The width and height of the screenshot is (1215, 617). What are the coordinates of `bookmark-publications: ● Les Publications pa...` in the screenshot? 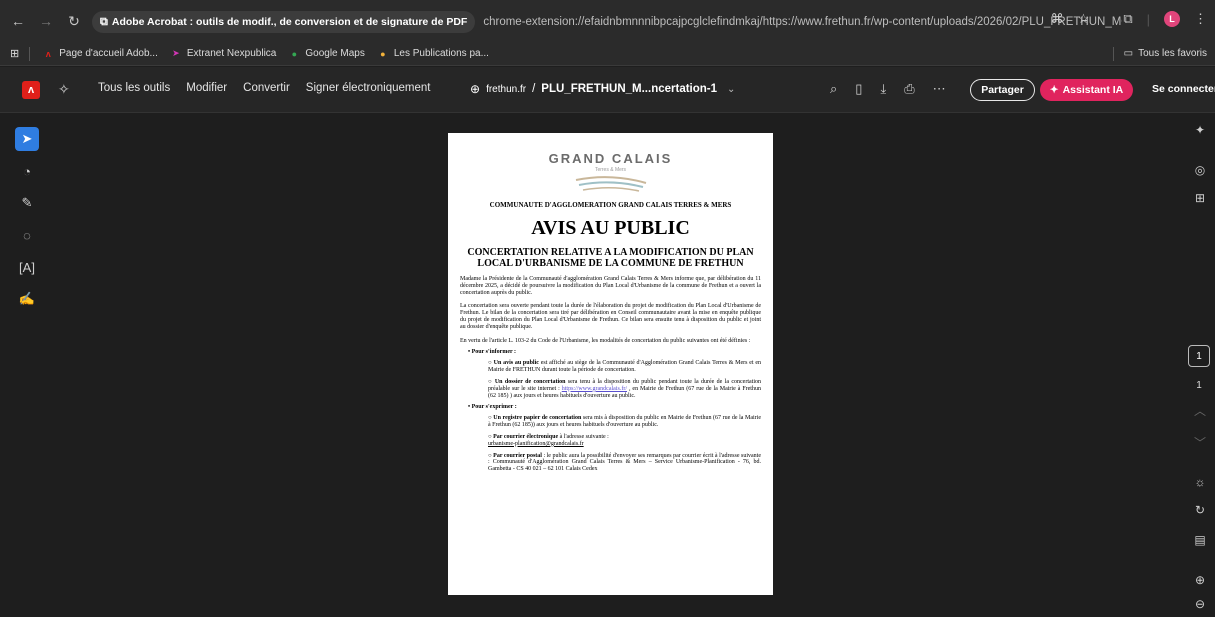 It's located at (433, 54).